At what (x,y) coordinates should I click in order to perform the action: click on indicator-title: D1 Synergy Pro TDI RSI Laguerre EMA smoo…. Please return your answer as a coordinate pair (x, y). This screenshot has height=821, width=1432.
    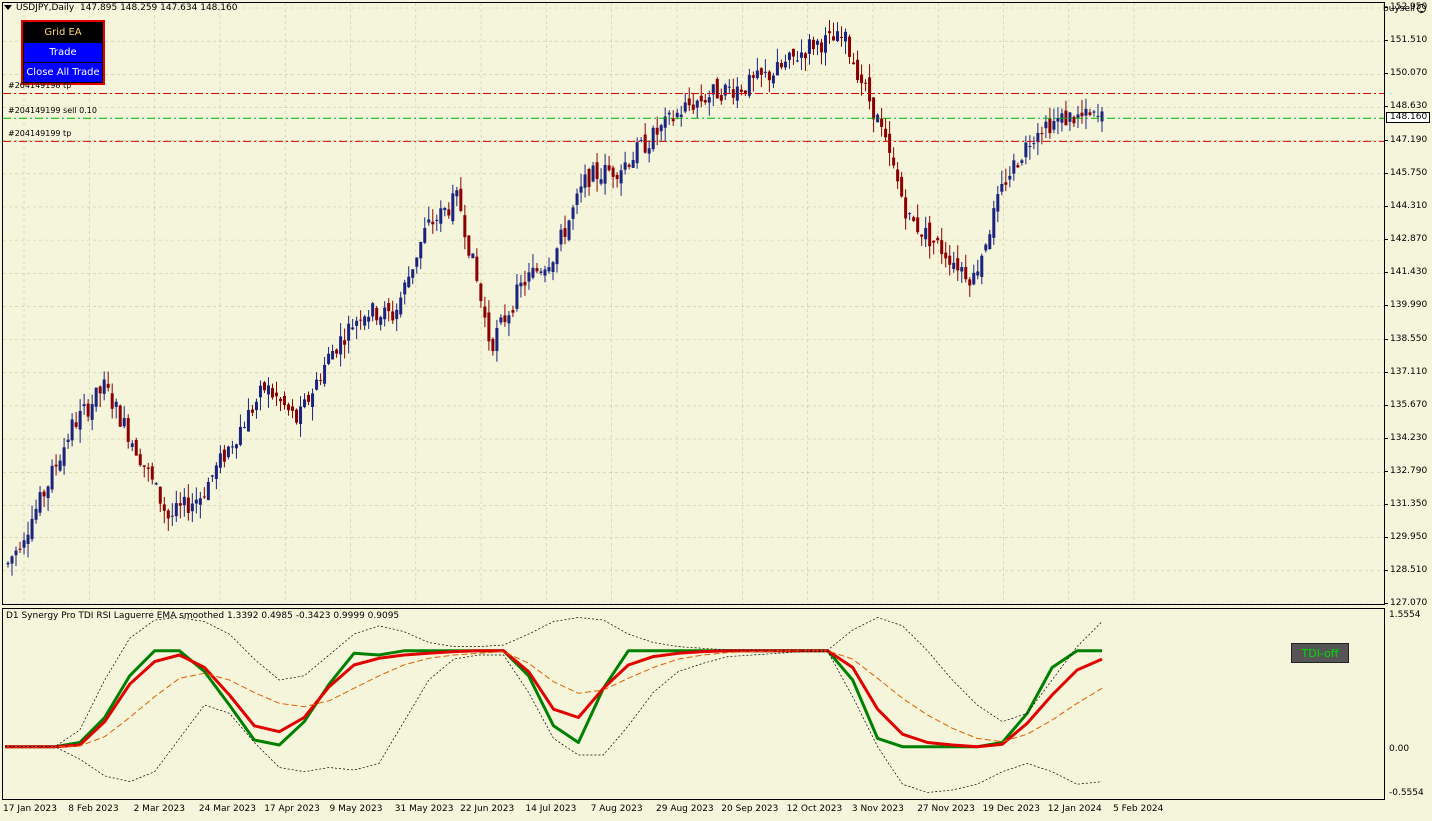
    Looking at the image, I should click on (203, 616).